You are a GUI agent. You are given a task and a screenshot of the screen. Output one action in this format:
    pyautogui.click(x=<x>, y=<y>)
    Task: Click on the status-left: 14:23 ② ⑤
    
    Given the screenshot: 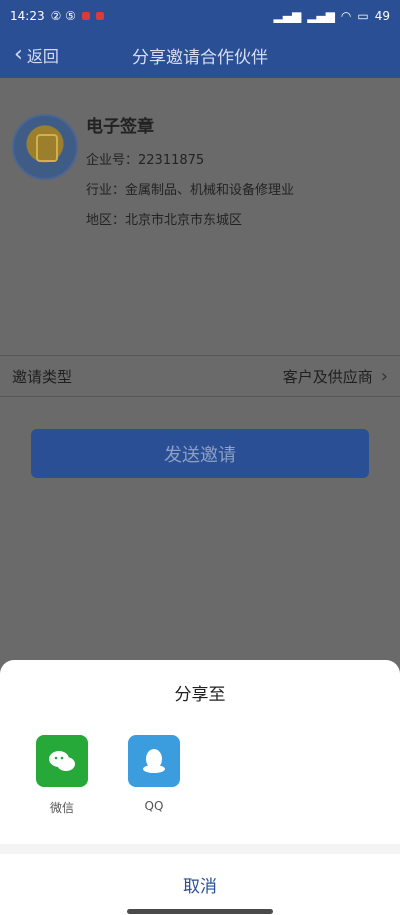 What is the action you would take?
    pyautogui.click(x=57, y=16)
    